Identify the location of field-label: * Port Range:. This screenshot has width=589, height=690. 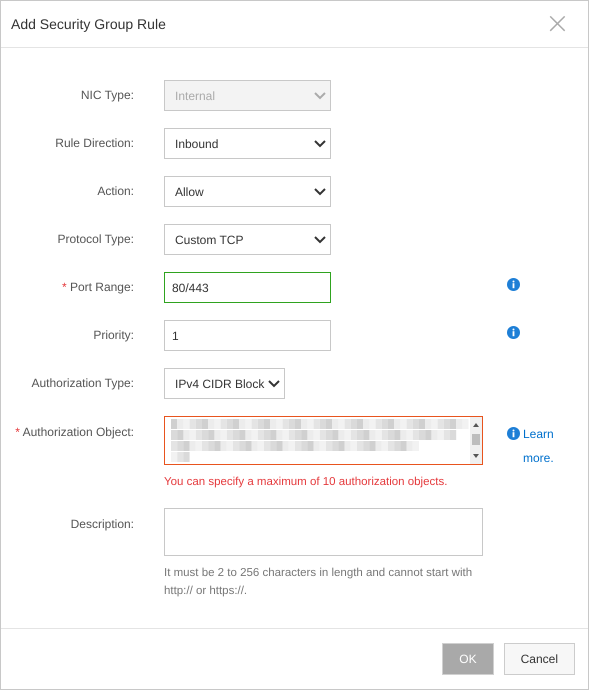
(97, 287).